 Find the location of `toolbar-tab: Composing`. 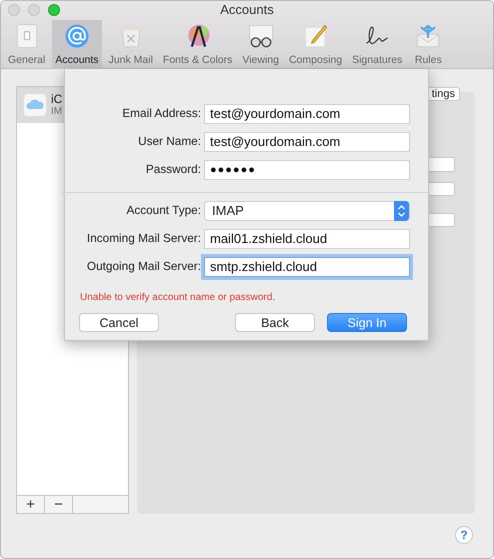

toolbar-tab: Composing is located at coordinates (316, 44).